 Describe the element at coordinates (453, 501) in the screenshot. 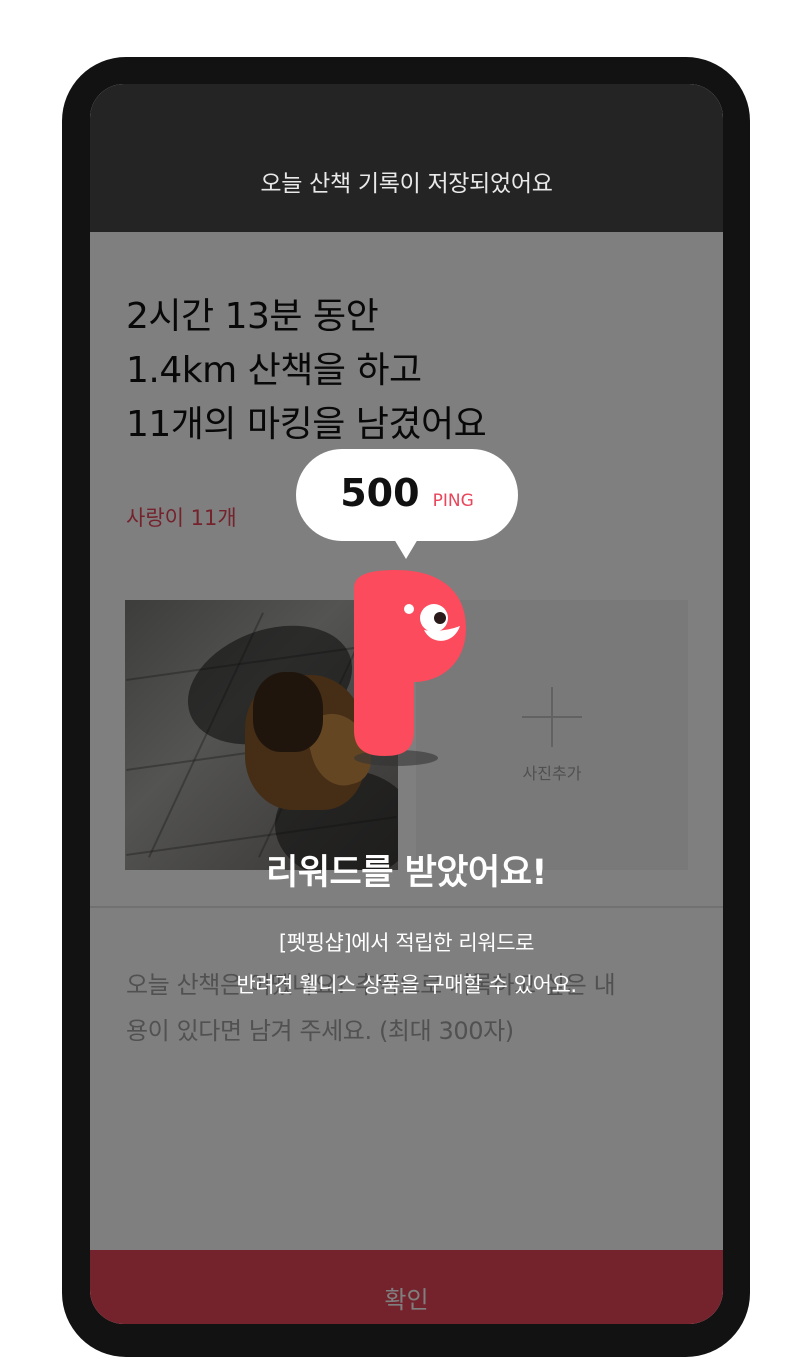

I see `points-unit: PING` at that location.